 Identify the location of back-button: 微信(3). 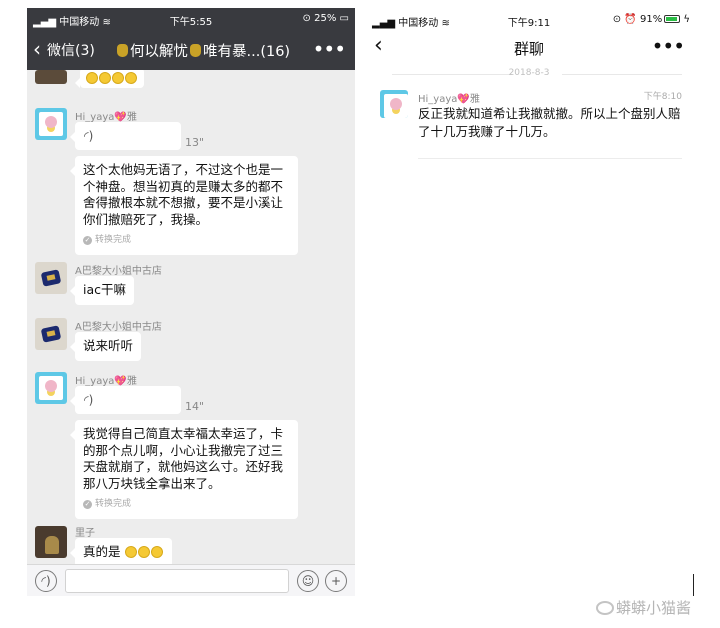
(71, 50).